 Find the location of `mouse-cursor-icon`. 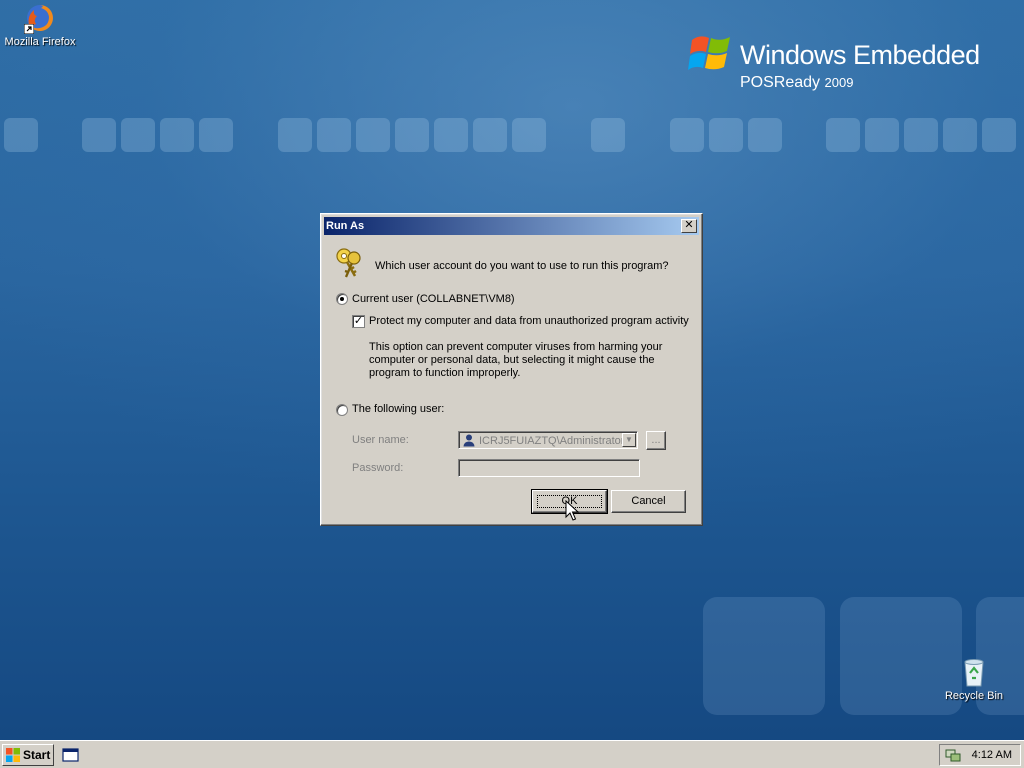

mouse-cursor-icon is located at coordinates (572, 510).